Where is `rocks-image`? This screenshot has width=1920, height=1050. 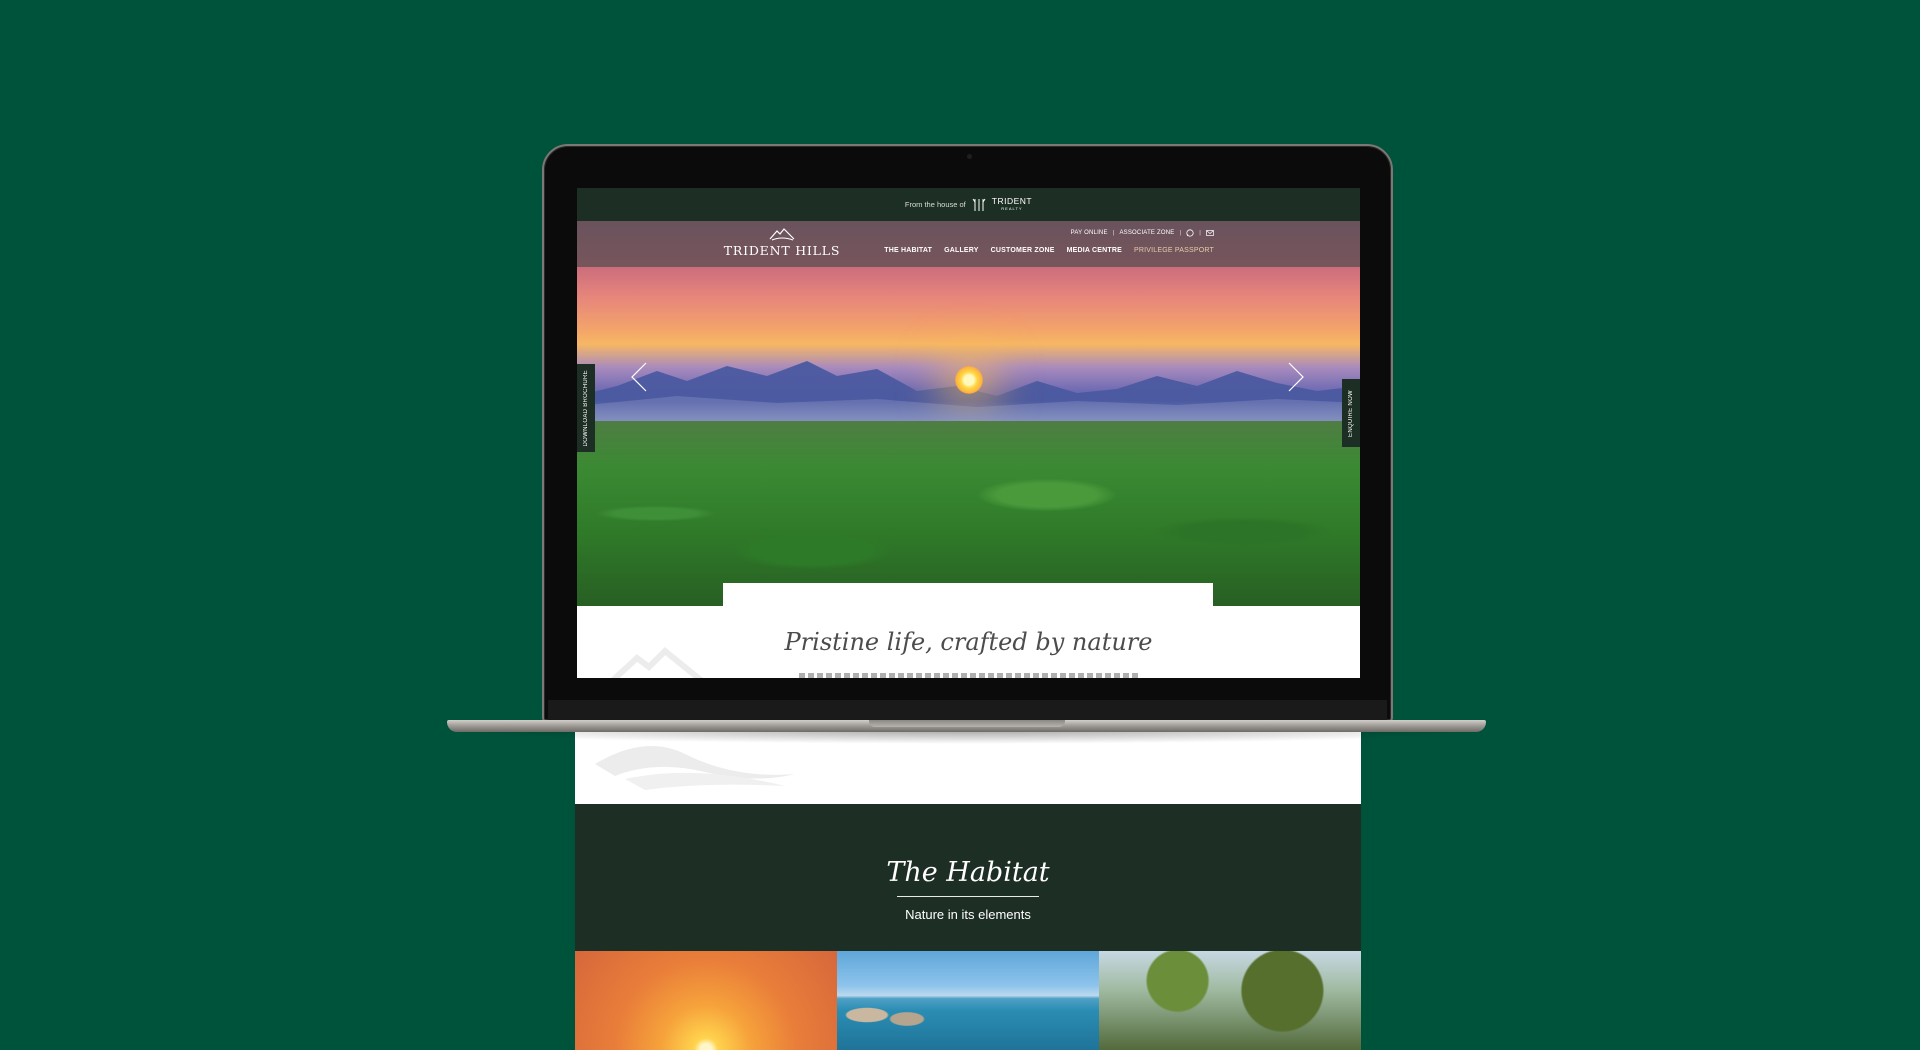
rocks-image is located at coordinates (887, 1011).